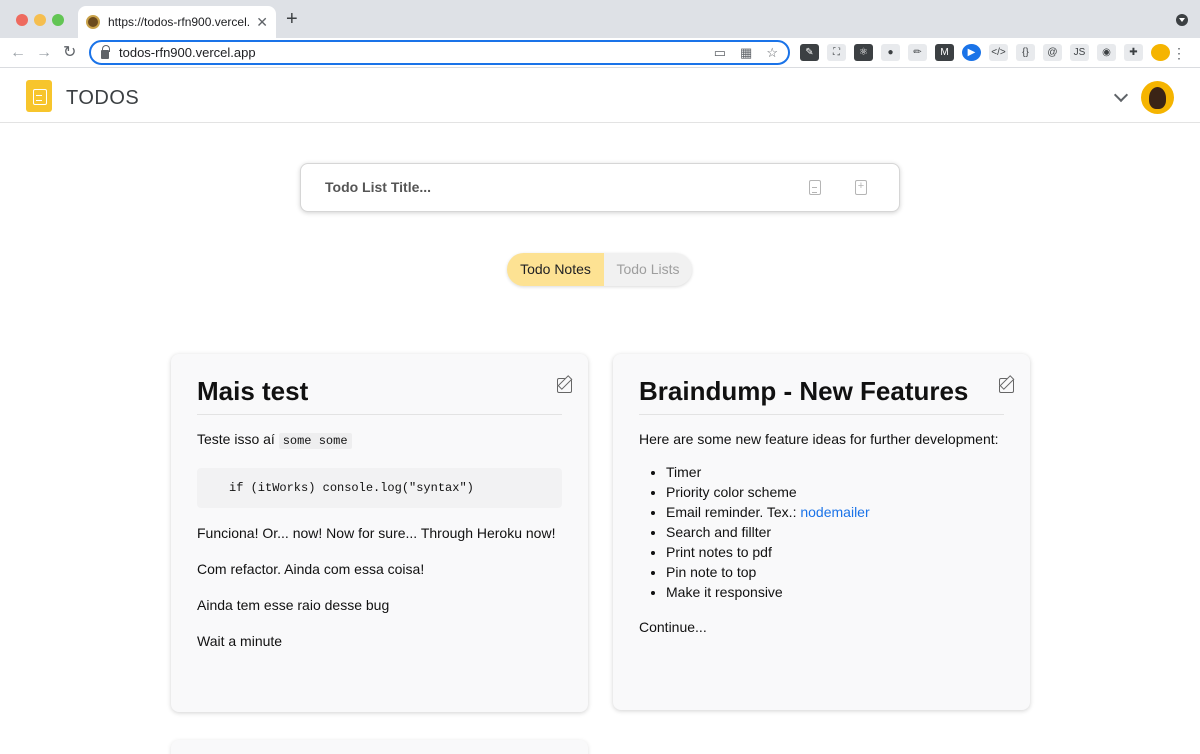  I want to click on close-window-button, so click(22, 20).